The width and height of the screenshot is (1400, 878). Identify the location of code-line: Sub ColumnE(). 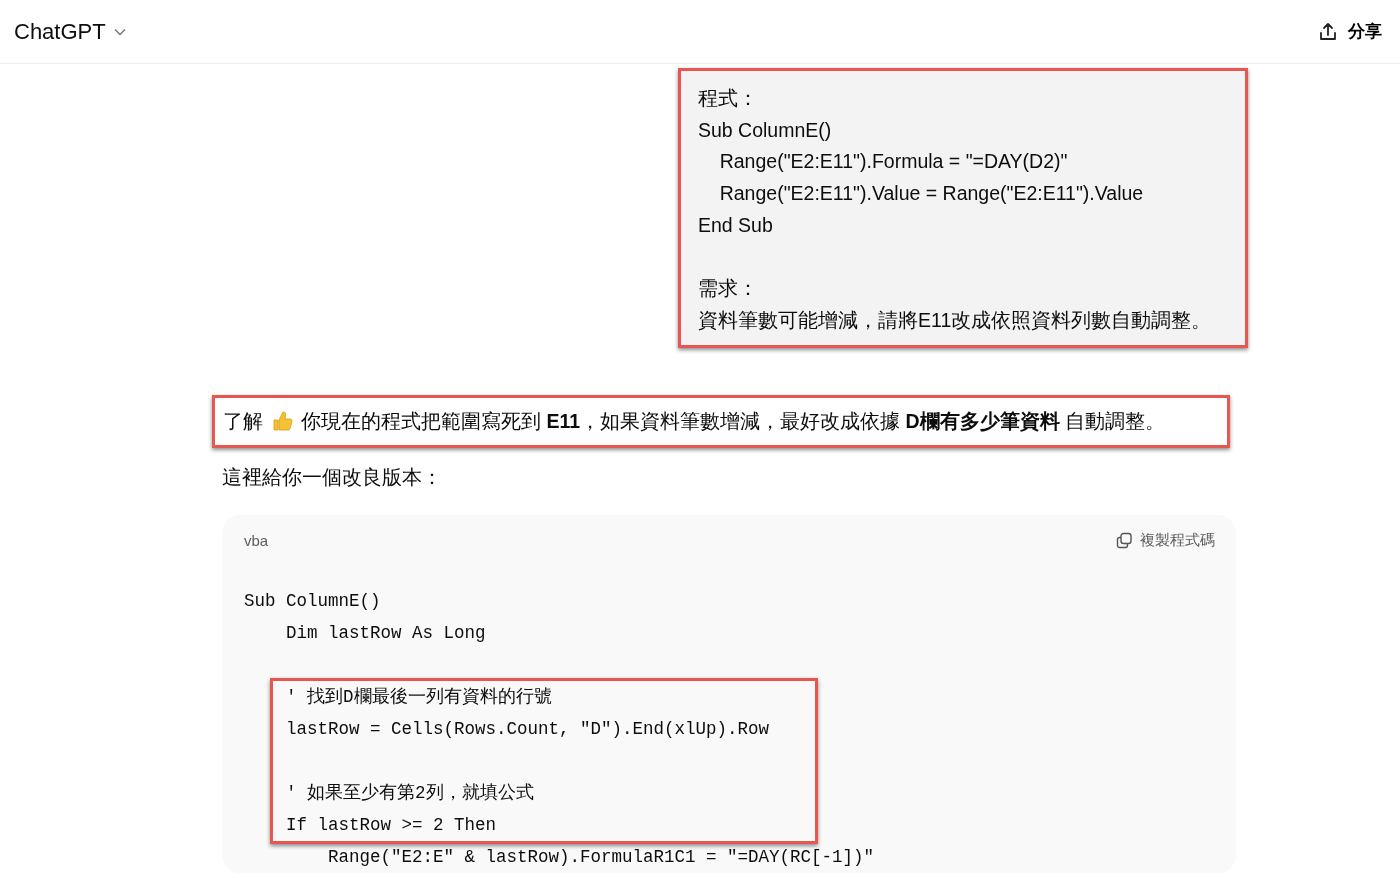
(313, 601).